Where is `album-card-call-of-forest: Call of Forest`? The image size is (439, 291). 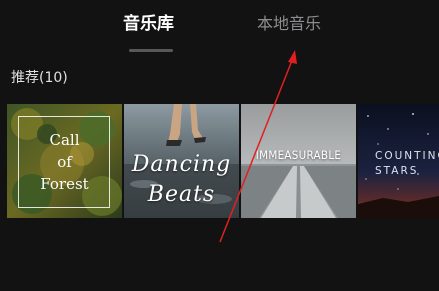 album-card-call-of-forest: Call of Forest is located at coordinates (64, 161).